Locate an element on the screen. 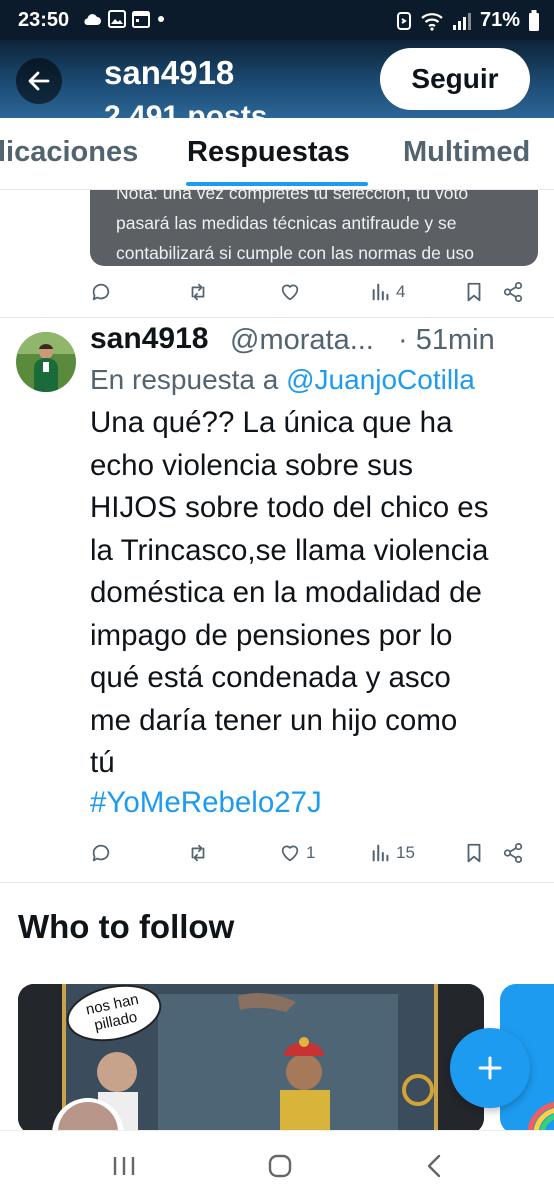 The height and width of the screenshot is (1200, 554). status-time: 23:50 is located at coordinates (44, 20).